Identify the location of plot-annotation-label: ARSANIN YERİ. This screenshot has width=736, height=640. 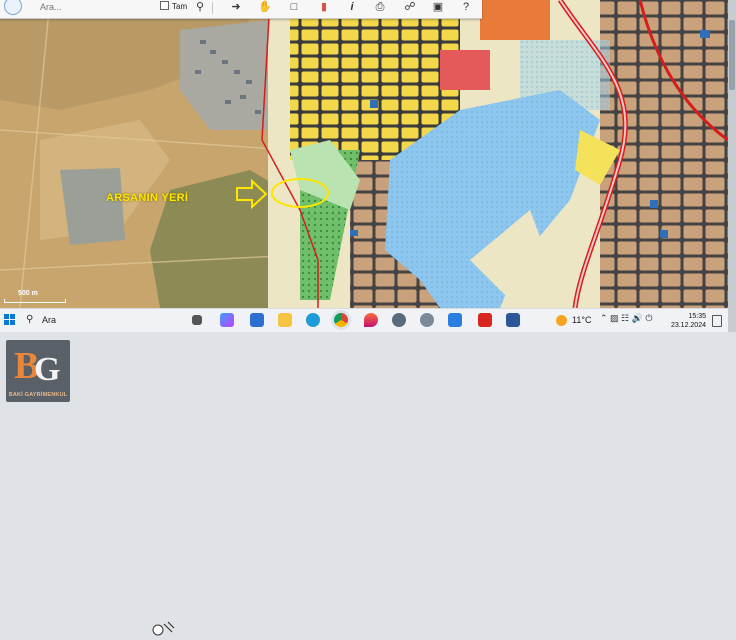
(147, 198).